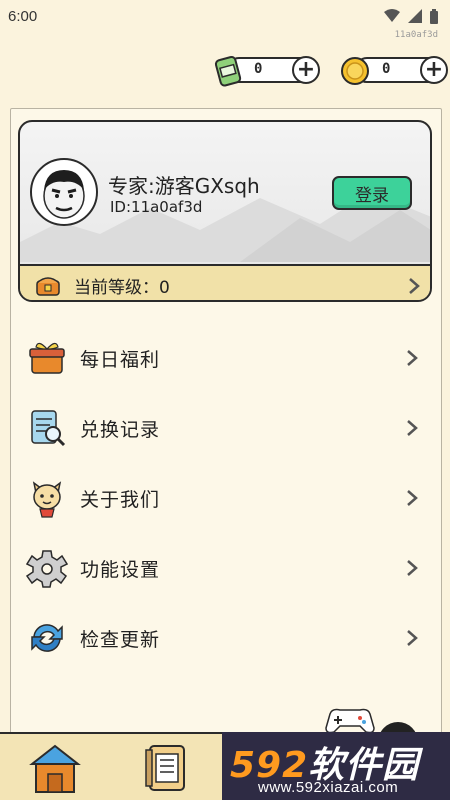 The image size is (450, 800). I want to click on menu-label: 功能设置, so click(120, 569).